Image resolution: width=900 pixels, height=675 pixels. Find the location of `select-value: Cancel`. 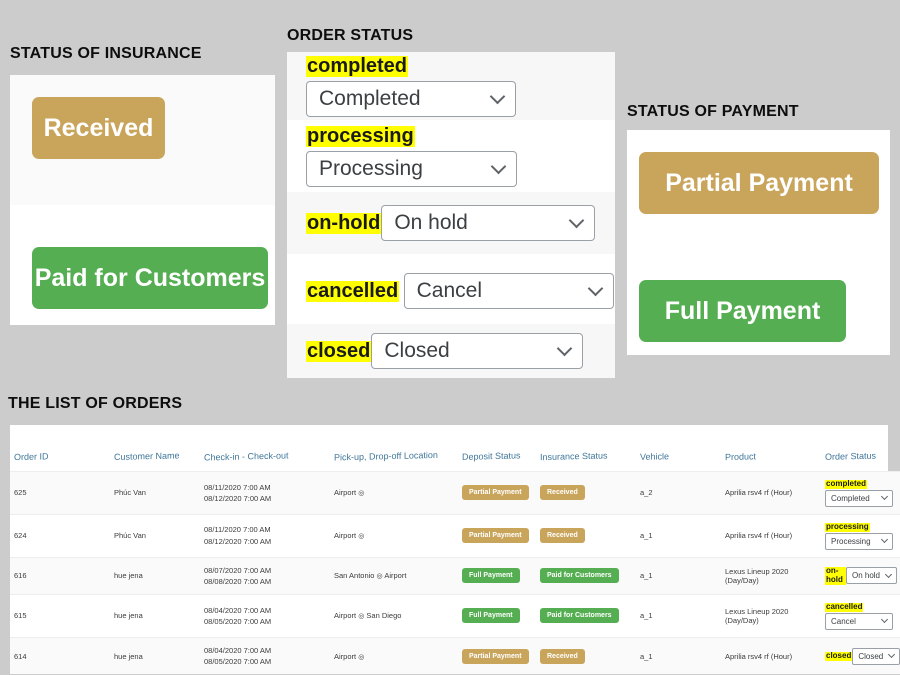

select-value: Cancel is located at coordinates (843, 621).